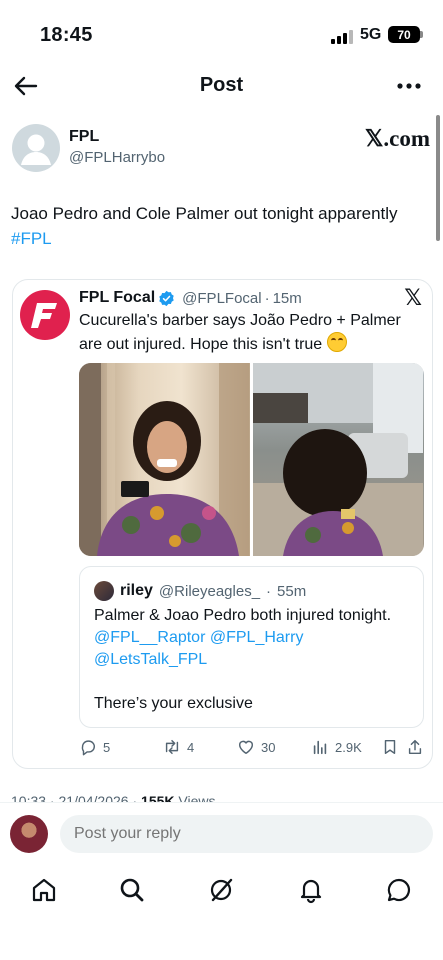 The image size is (443, 960). Describe the element at coordinates (29, 834) in the screenshot. I see `user-avatar` at that location.